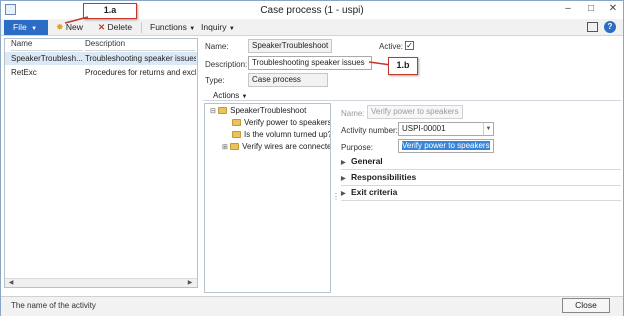 The height and width of the screenshot is (316, 624). I want to click on maximize-icon: □, so click(591, 9).